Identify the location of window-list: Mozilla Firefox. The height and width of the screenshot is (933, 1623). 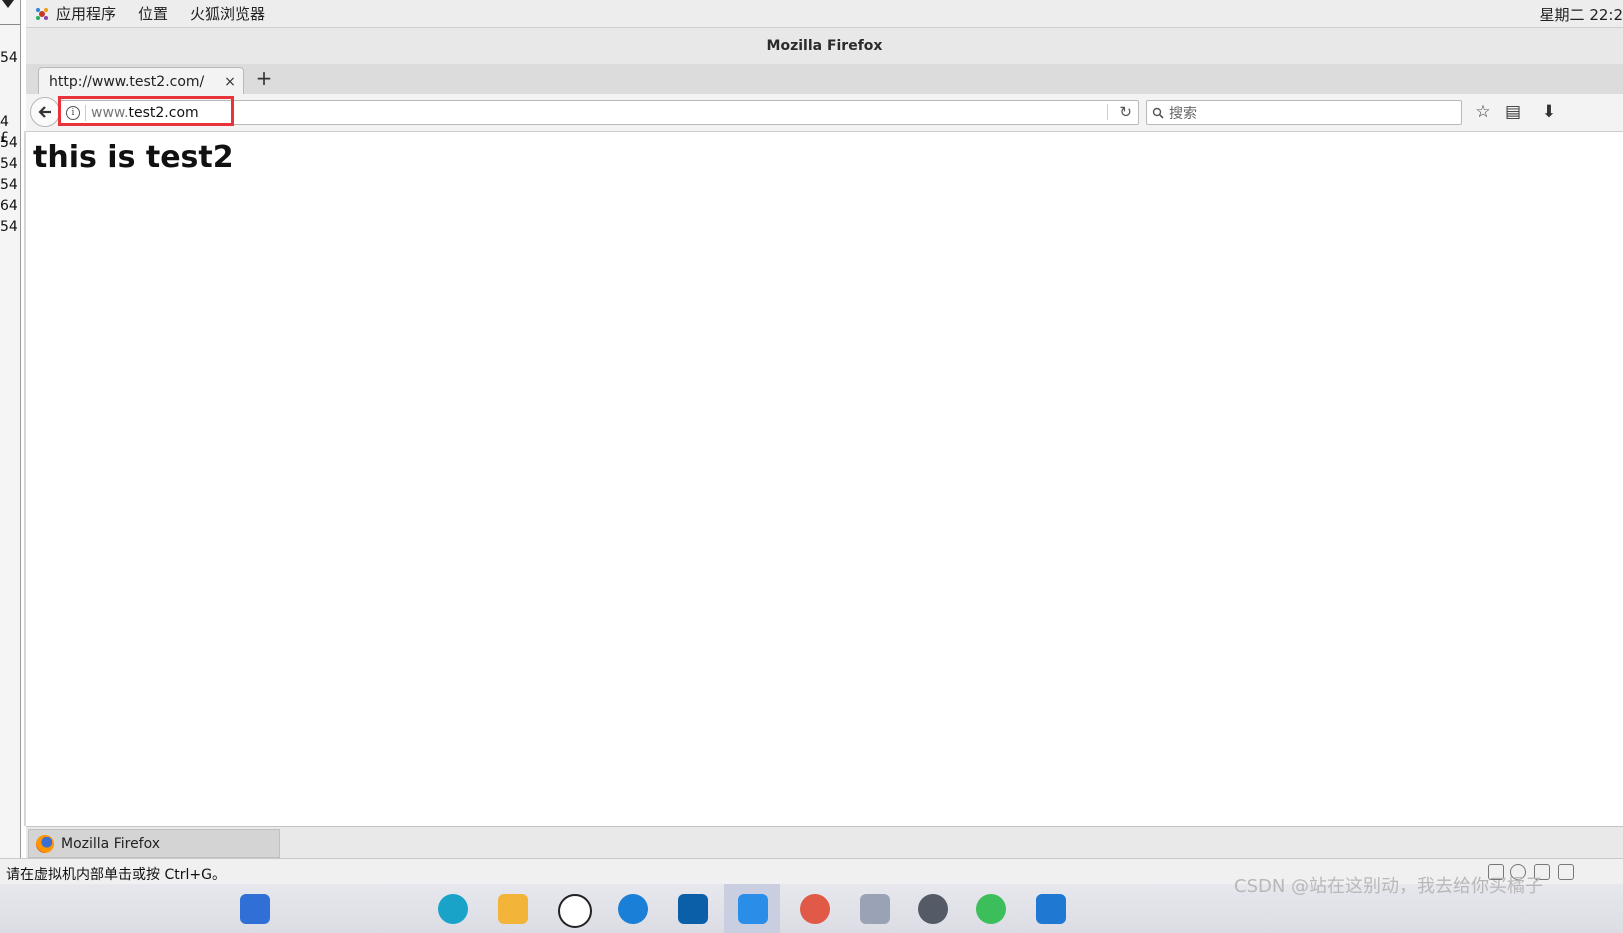
(824, 842).